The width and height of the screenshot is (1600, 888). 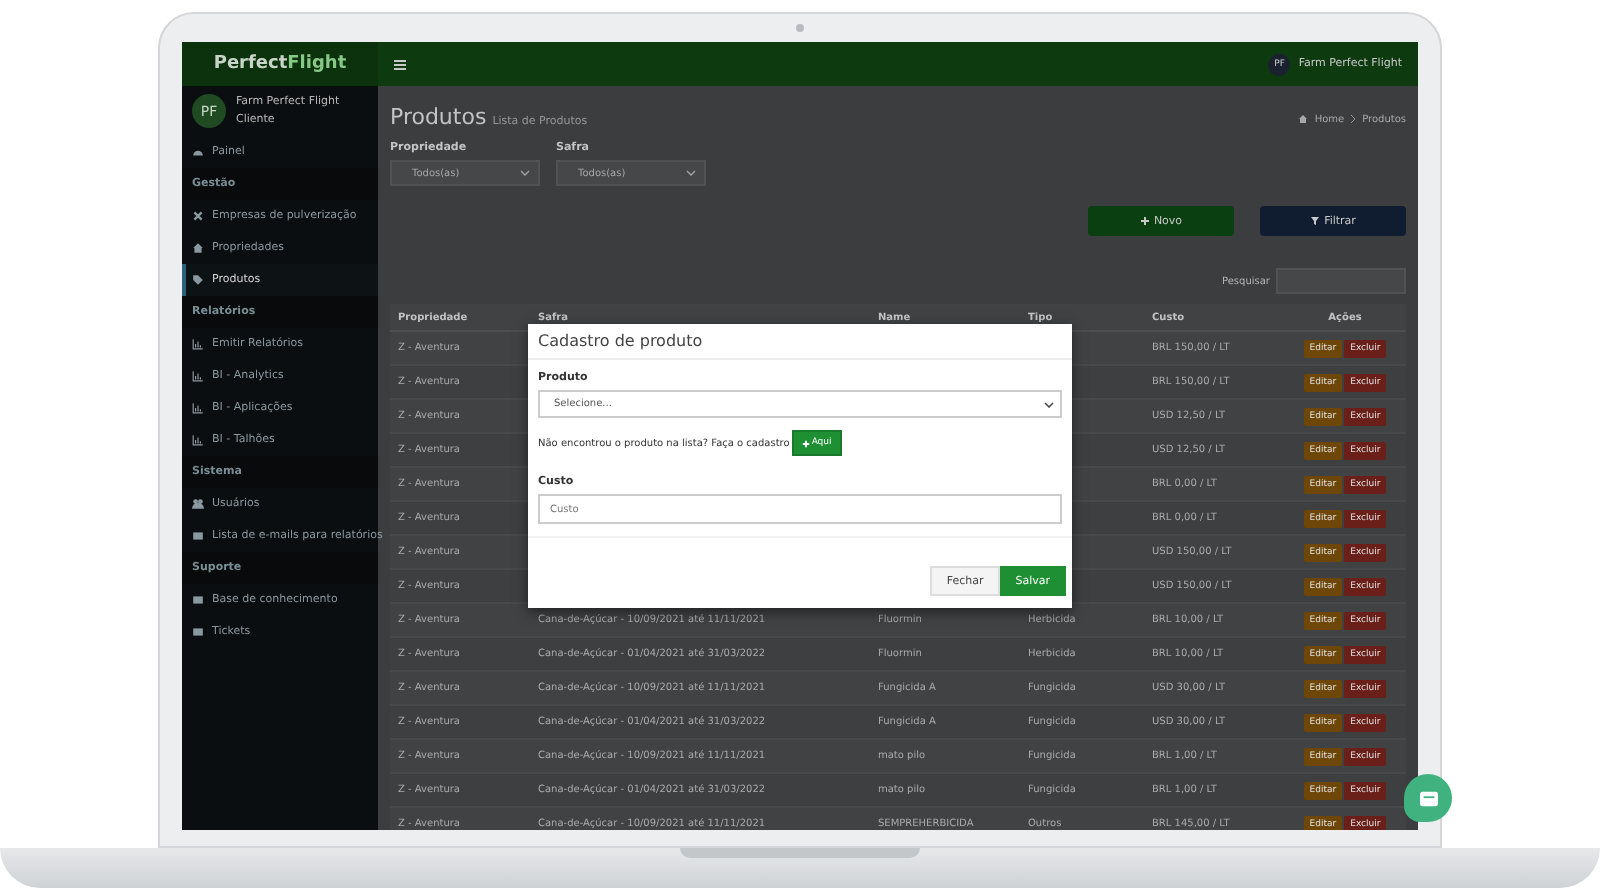 What do you see at coordinates (800, 342) in the screenshot?
I see `dialog-title: Cadastro de produto` at bounding box center [800, 342].